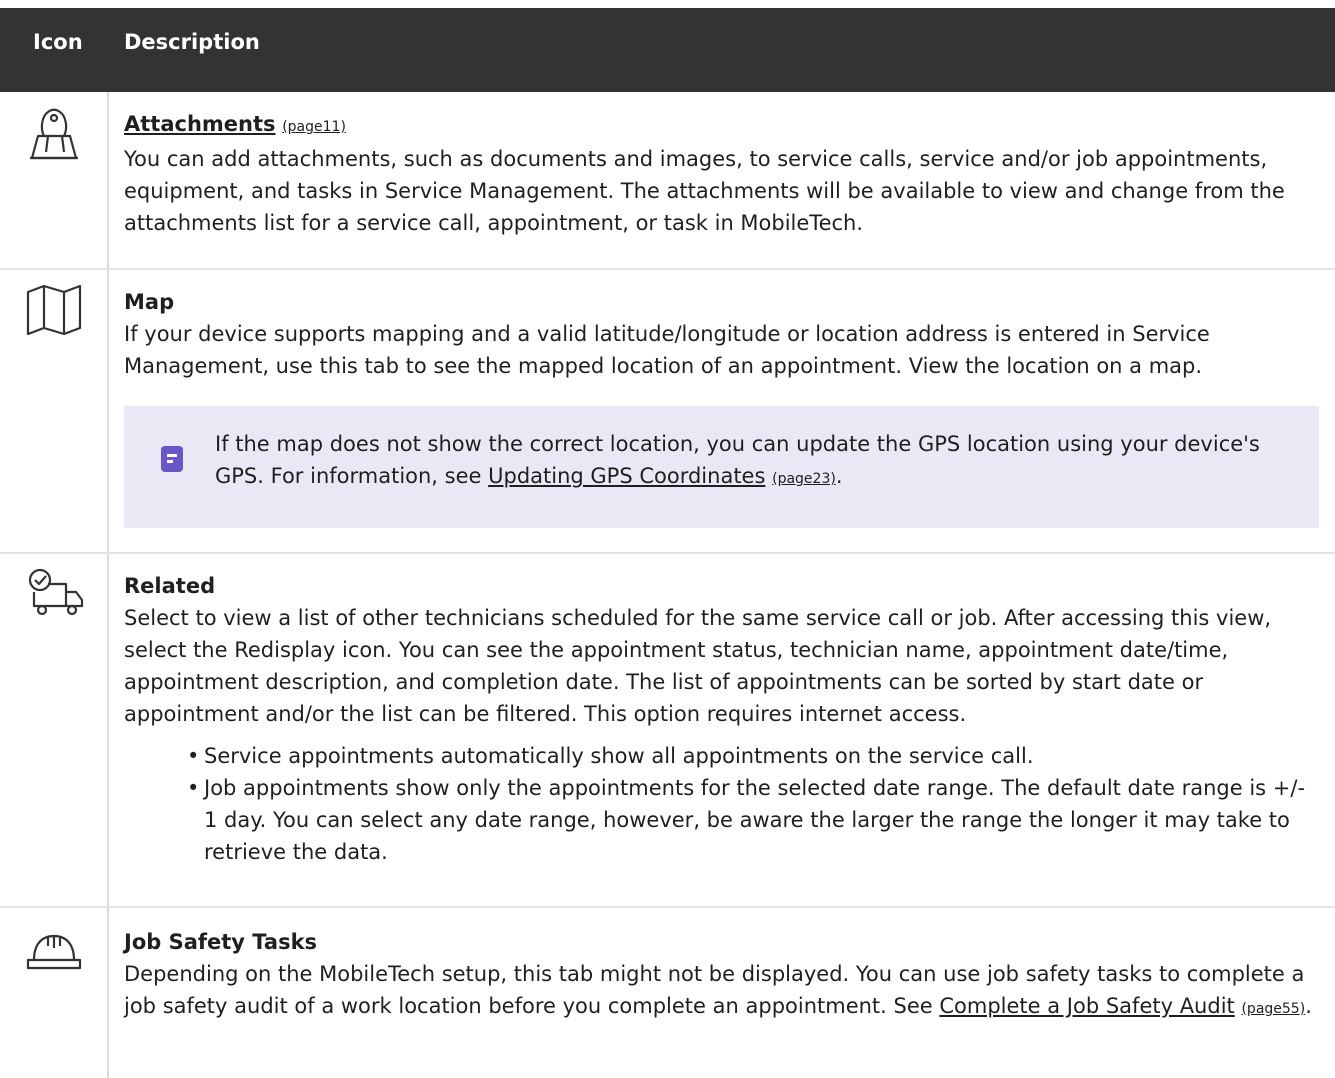 The width and height of the screenshot is (1335, 1078). Describe the element at coordinates (804, 479) in the screenshot. I see `gps-page-ref: (page23)` at that location.